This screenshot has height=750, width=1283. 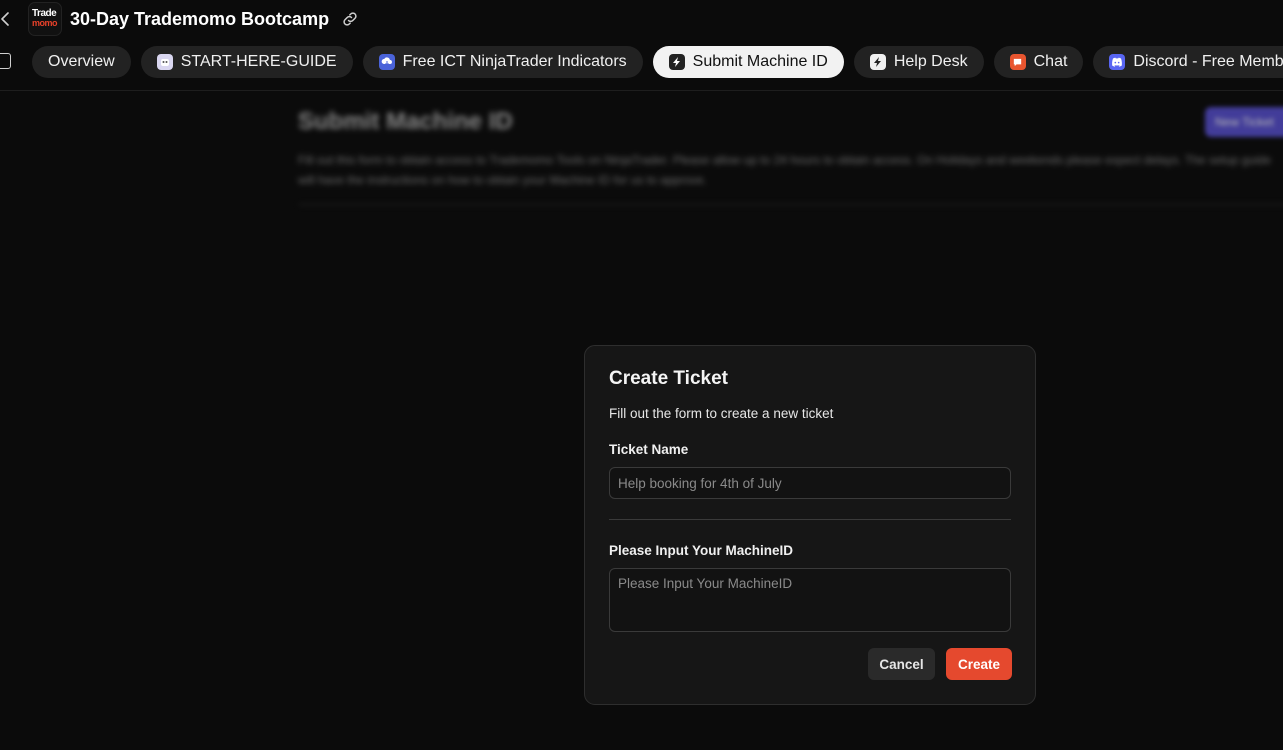 I want to click on tab-chat: Chat, so click(x=1038, y=62).